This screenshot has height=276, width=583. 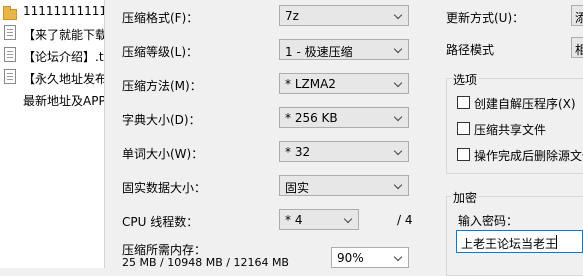 What do you see at coordinates (162, 86) in the screenshot?
I see `method-label: 压缩方法(M)：` at bounding box center [162, 86].